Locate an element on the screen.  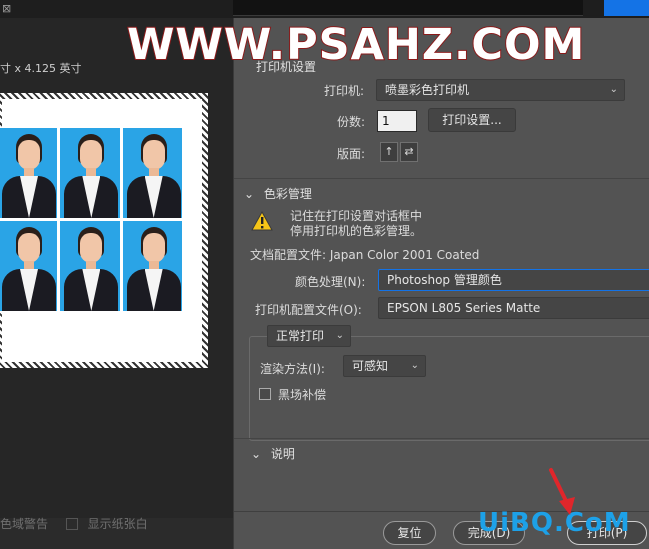
printer-select-value: 喷墨彩色打印机 is located at coordinates (427, 90).